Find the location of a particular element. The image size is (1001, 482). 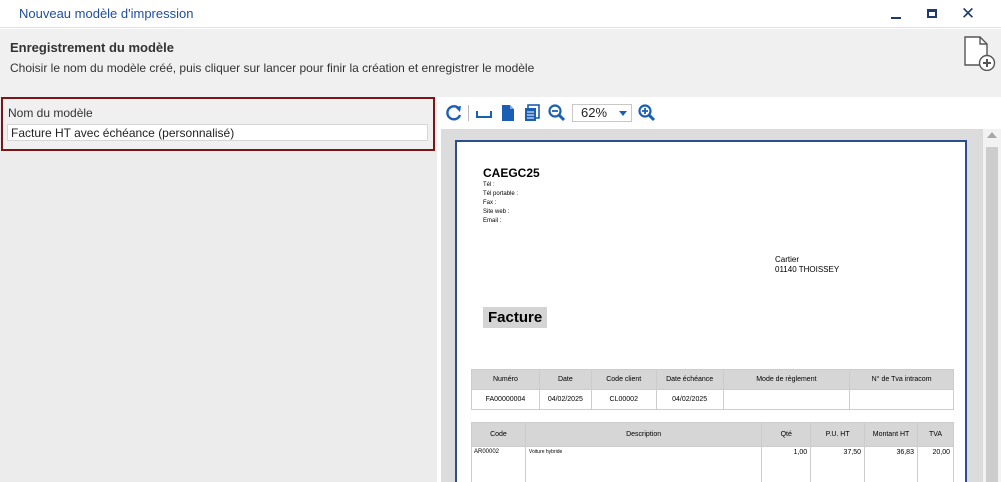

col-header: Code client is located at coordinates (623, 379).